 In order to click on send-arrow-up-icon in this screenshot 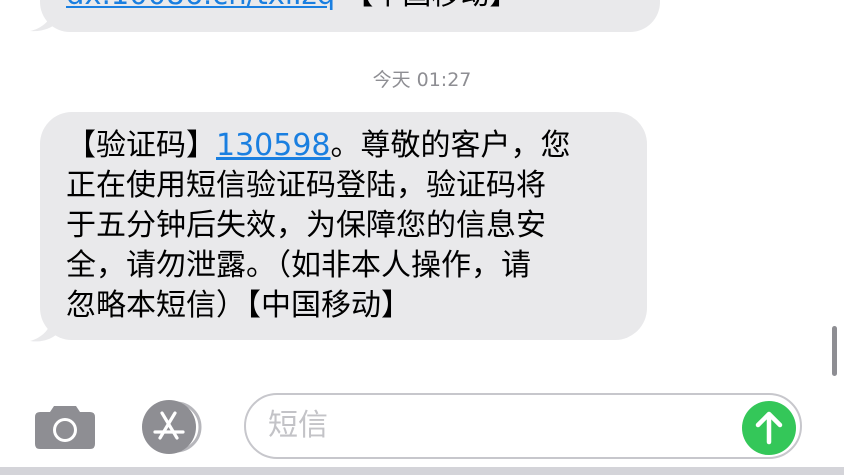, I will do `click(769, 428)`.